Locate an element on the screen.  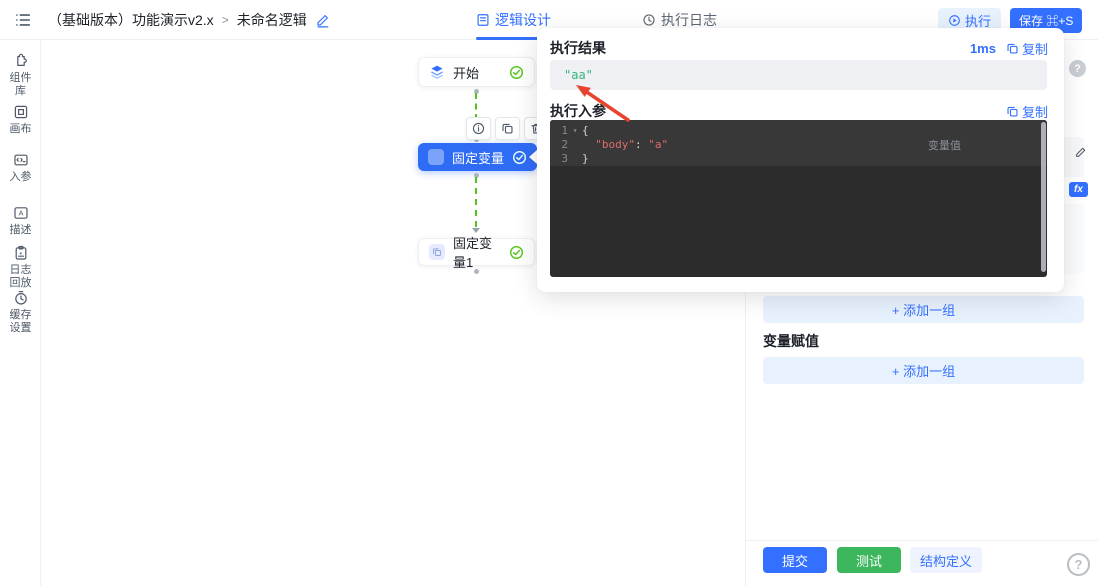
copy-result-button: 复制 is located at coordinates (1027, 48).